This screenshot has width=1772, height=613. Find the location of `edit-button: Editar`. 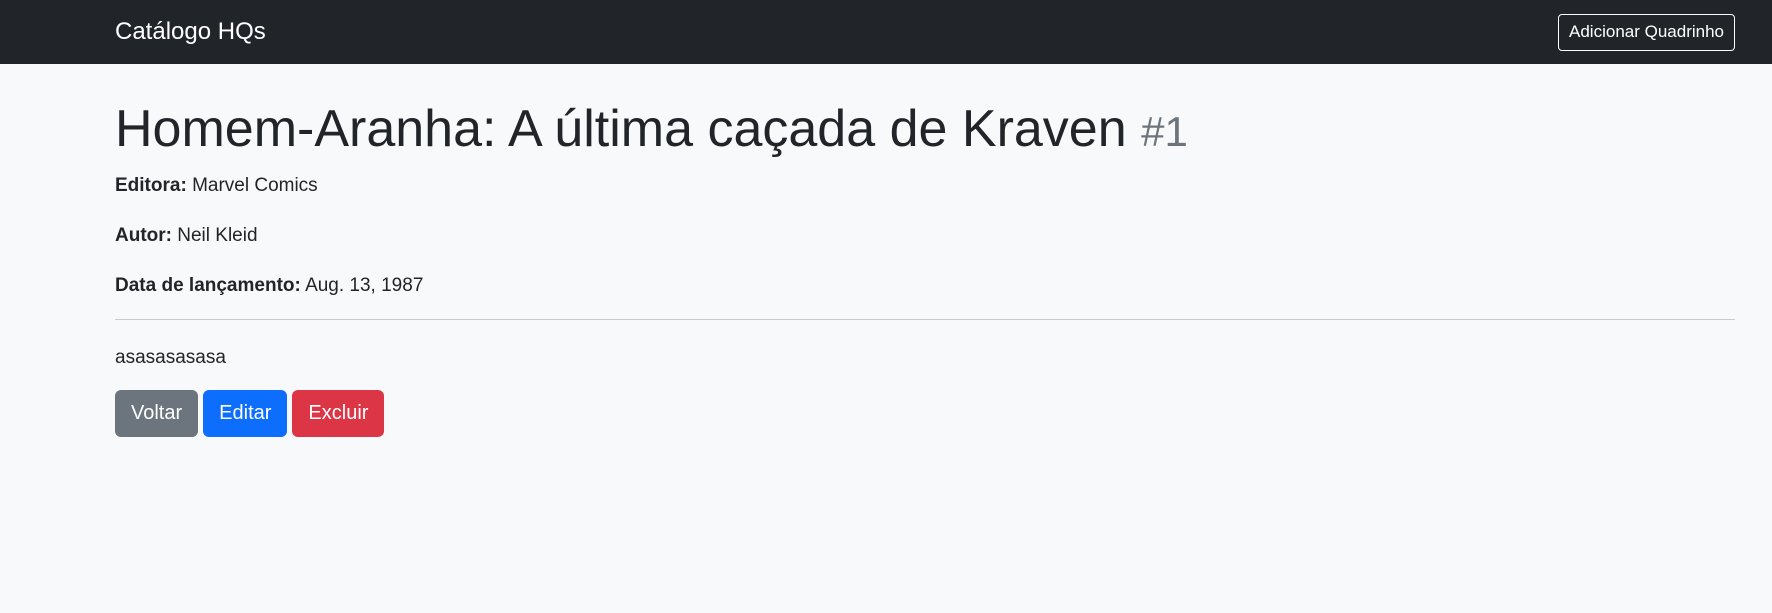

edit-button: Editar is located at coordinates (245, 414).